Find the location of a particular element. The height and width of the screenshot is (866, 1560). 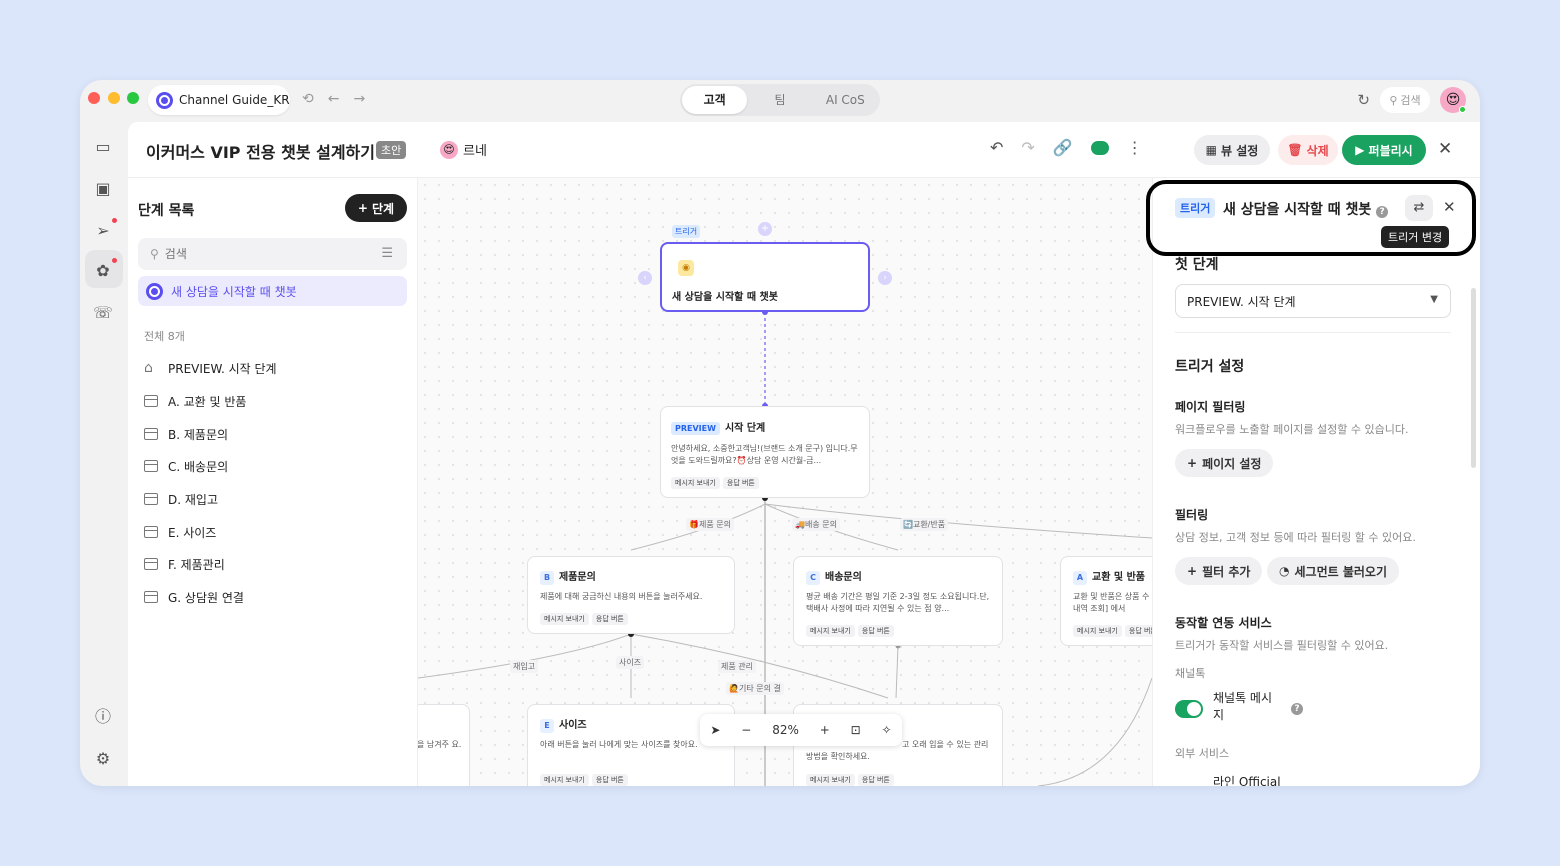

trigger-list-item: 새 상담을 시작할 때 챗봇 is located at coordinates (272, 291).